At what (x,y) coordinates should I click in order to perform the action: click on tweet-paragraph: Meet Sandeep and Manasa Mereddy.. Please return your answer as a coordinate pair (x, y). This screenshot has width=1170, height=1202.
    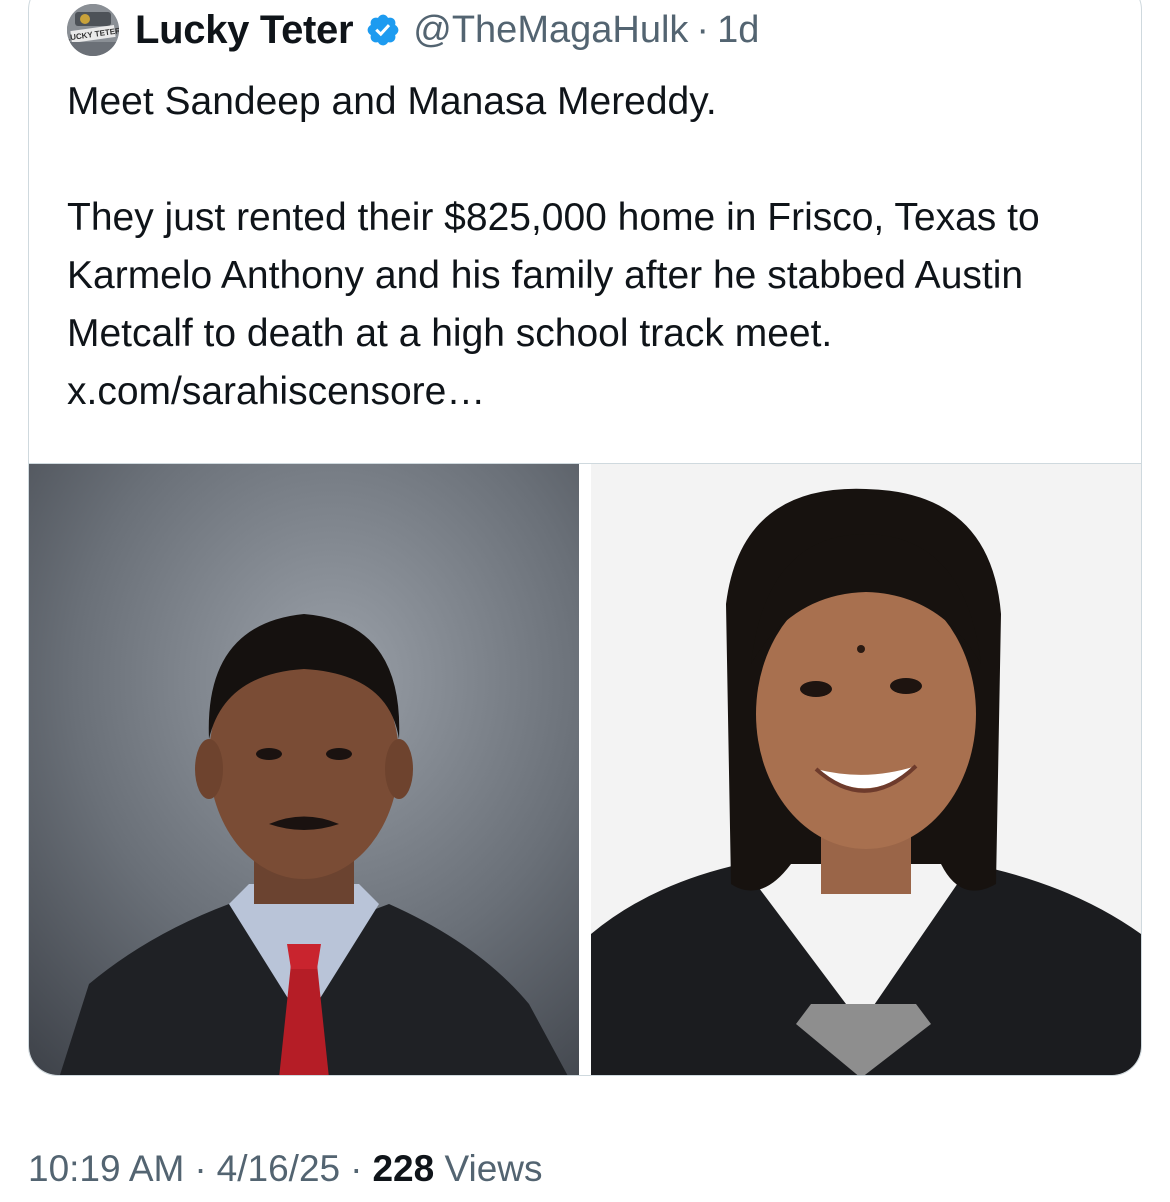
    Looking at the image, I should click on (392, 101).